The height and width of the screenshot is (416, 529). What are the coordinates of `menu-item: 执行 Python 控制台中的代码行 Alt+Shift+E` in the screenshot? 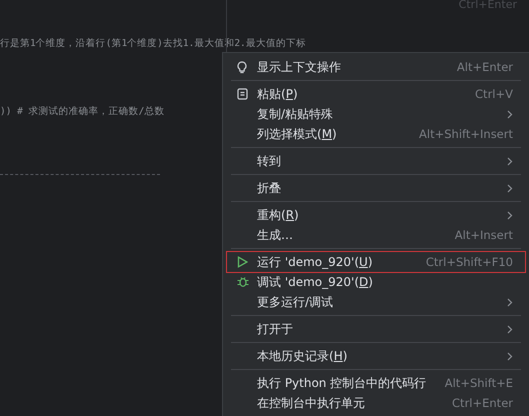 It's located at (376, 383).